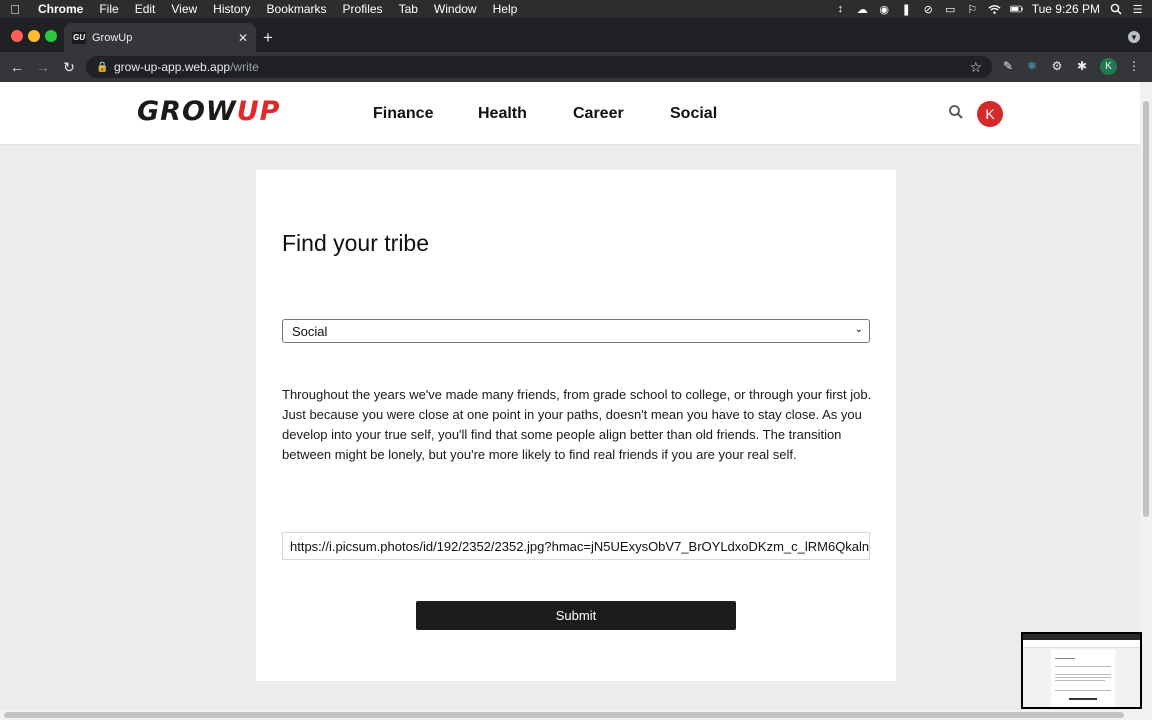 This screenshot has width=1152, height=720. What do you see at coordinates (1146, 309) in the screenshot?
I see `vertical-scrollbar-thumb` at bounding box center [1146, 309].